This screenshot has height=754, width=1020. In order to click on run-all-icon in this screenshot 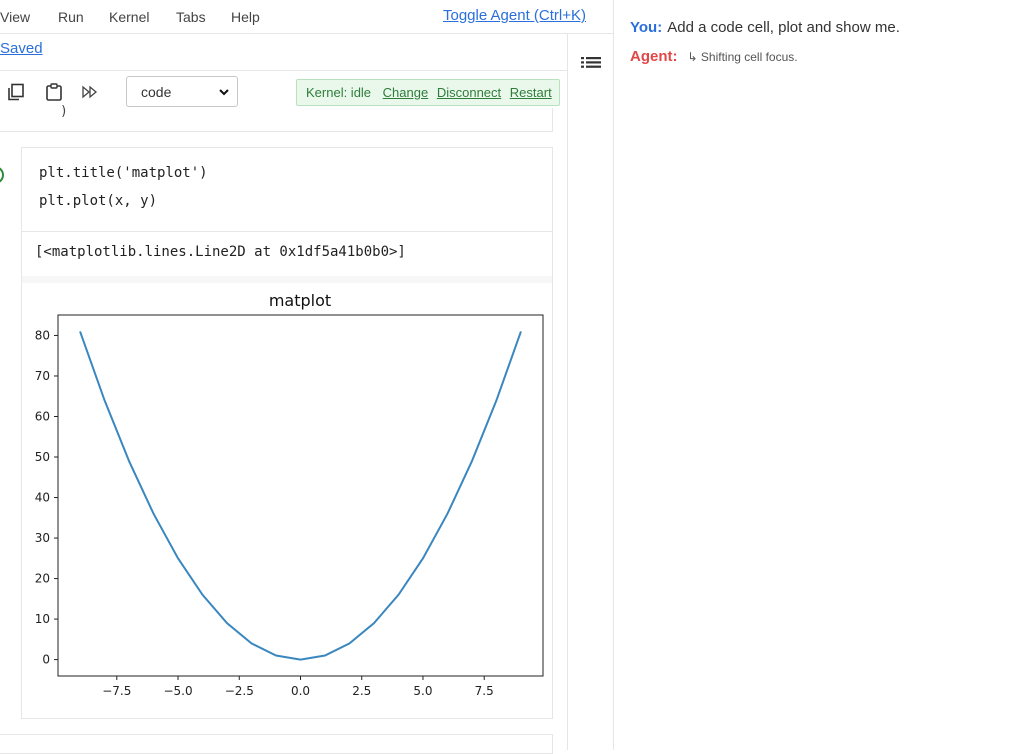, I will do `click(90, 92)`.